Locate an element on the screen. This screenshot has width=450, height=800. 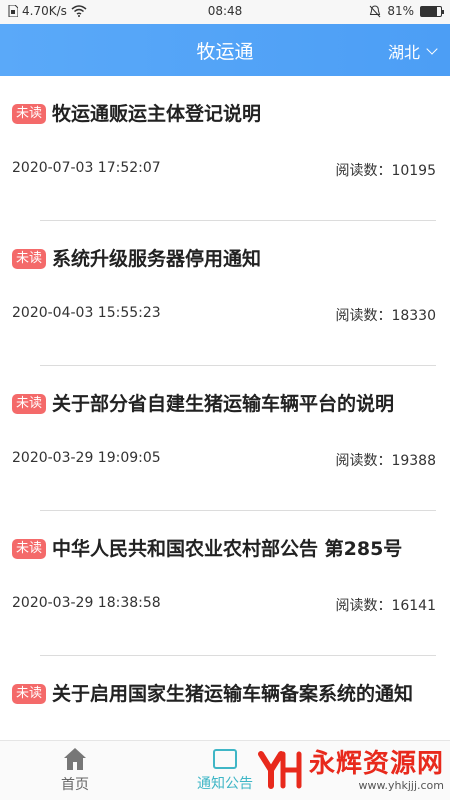
article-title-row: 未读 关于部分省自建生猪运输车辆平台的说明 is located at coordinates (224, 404).